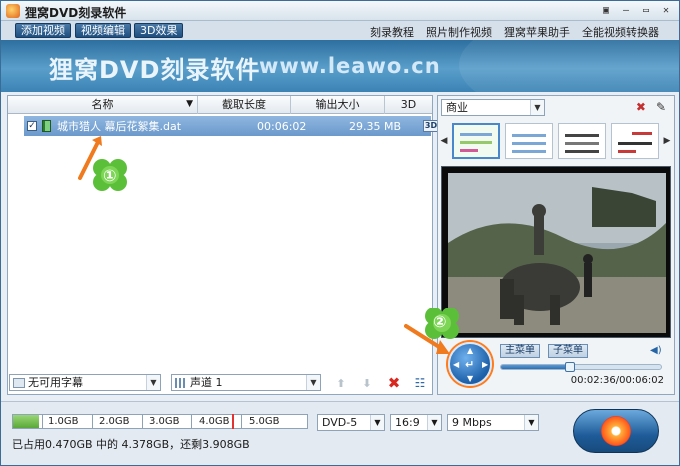 Image resolution: width=680 pixels, height=466 pixels. I want to click on move-up-icon: ⬆, so click(341, 383).